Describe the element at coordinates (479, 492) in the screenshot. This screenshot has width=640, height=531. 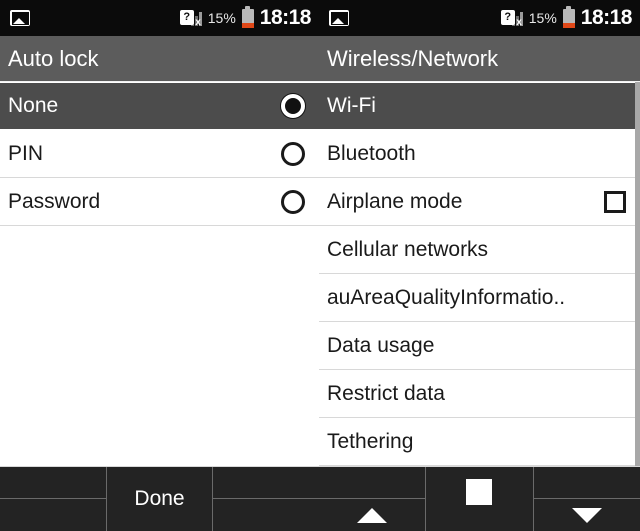
I see `square-stop-icon` at that location.